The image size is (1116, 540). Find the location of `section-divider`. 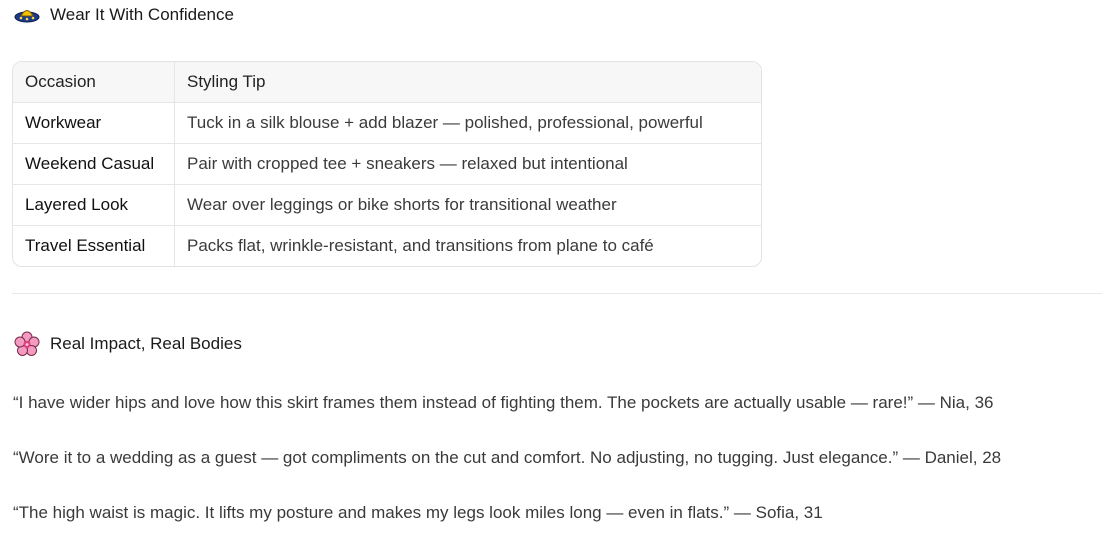

section-divider is located at coordinates (557, 293).